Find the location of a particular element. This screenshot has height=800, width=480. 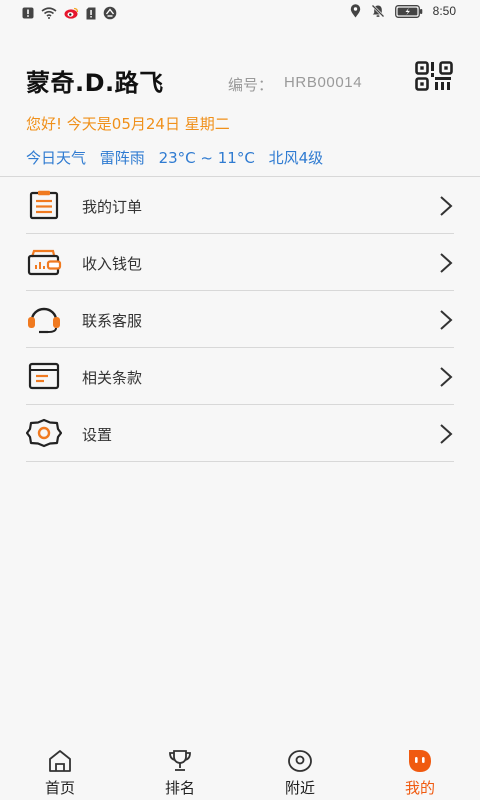

trophy-icon is located at coordinates (180, 760).